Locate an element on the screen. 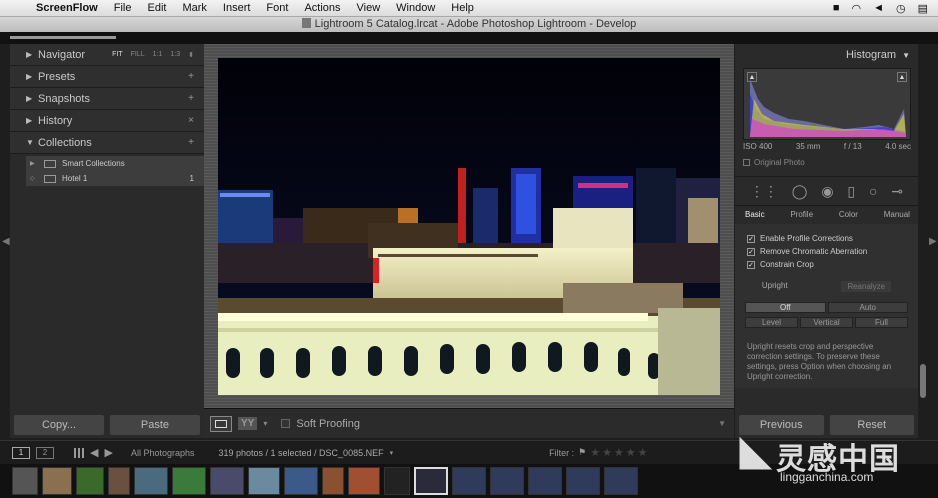 This screenshot has width=938, height=498. flag-filter-icon: ⚑ is located at coordinates (582, 452).